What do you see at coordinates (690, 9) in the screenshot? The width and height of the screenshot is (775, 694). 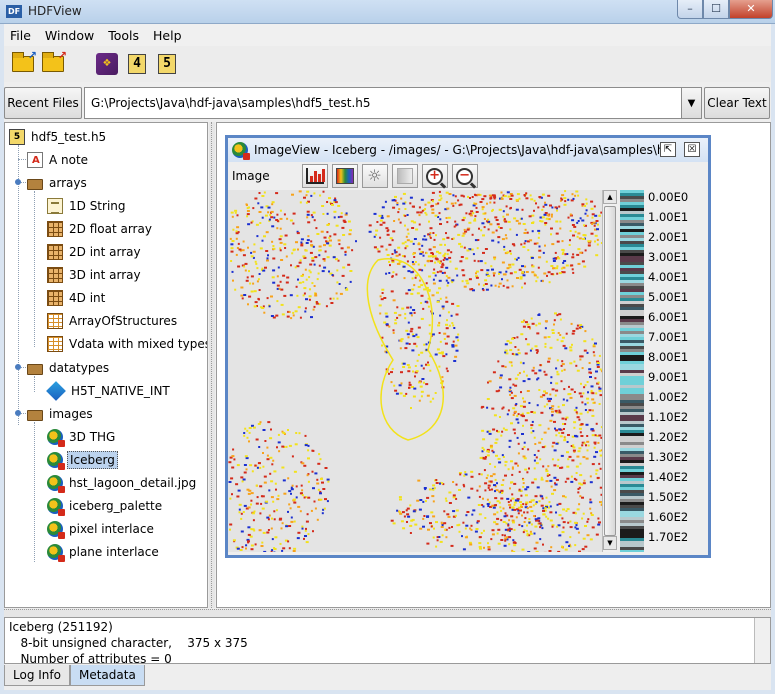 I see `minimize-button: –` at bounding box center [690, 9].